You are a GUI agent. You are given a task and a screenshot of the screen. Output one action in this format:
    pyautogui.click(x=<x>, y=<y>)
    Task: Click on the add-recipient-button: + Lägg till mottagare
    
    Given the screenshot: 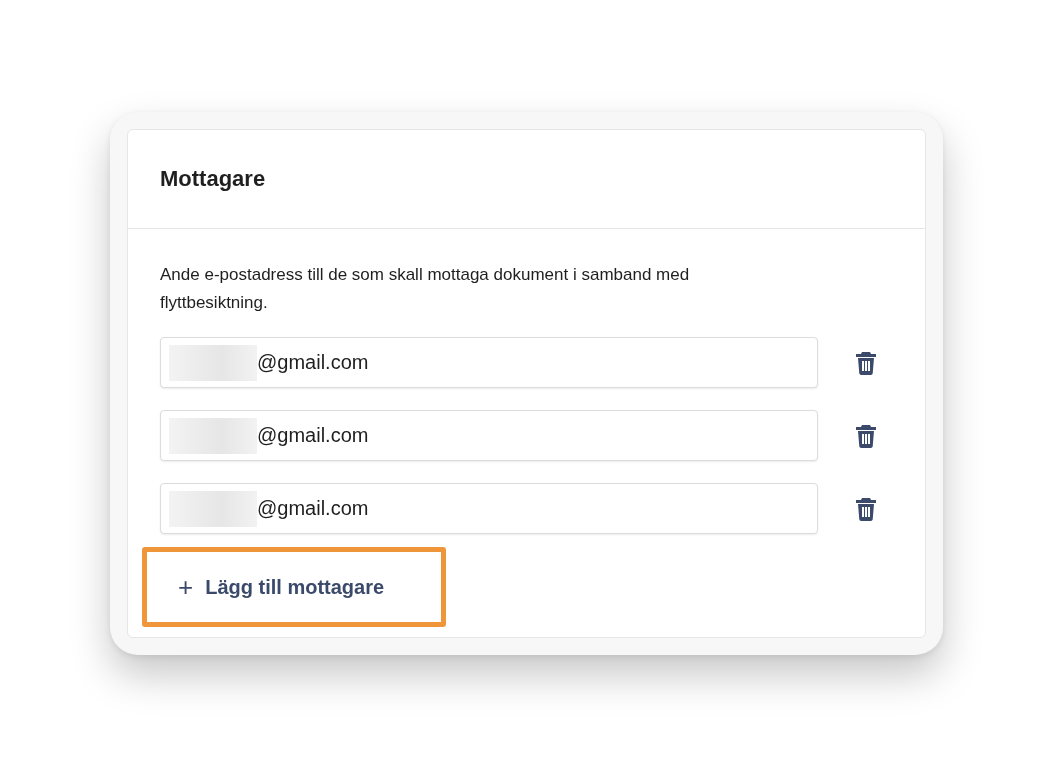 What is the action you would take?
    pyautogui.click(x=281, y=587)
    